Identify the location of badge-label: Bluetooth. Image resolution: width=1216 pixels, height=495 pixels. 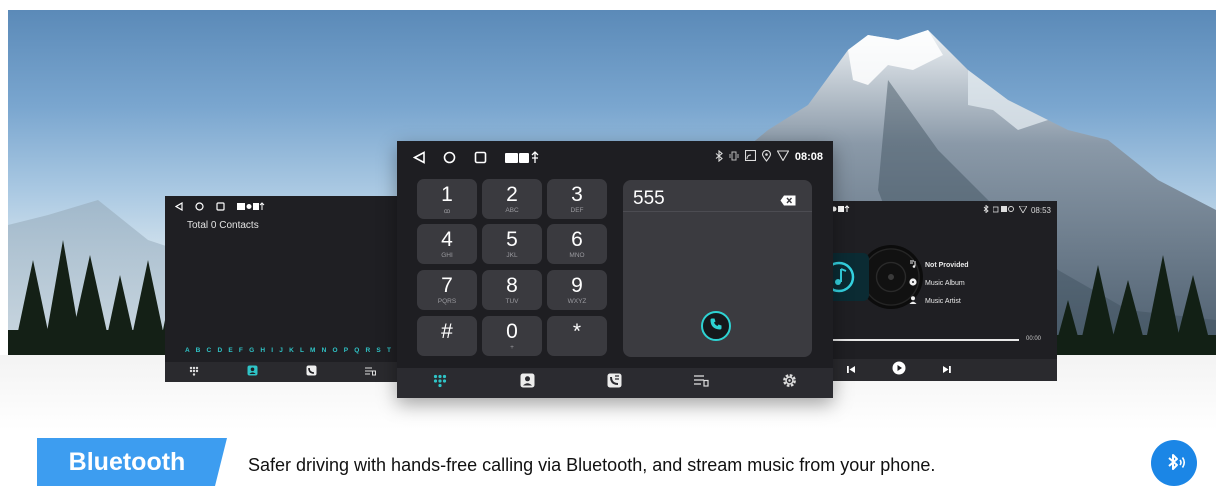
(127, 461).